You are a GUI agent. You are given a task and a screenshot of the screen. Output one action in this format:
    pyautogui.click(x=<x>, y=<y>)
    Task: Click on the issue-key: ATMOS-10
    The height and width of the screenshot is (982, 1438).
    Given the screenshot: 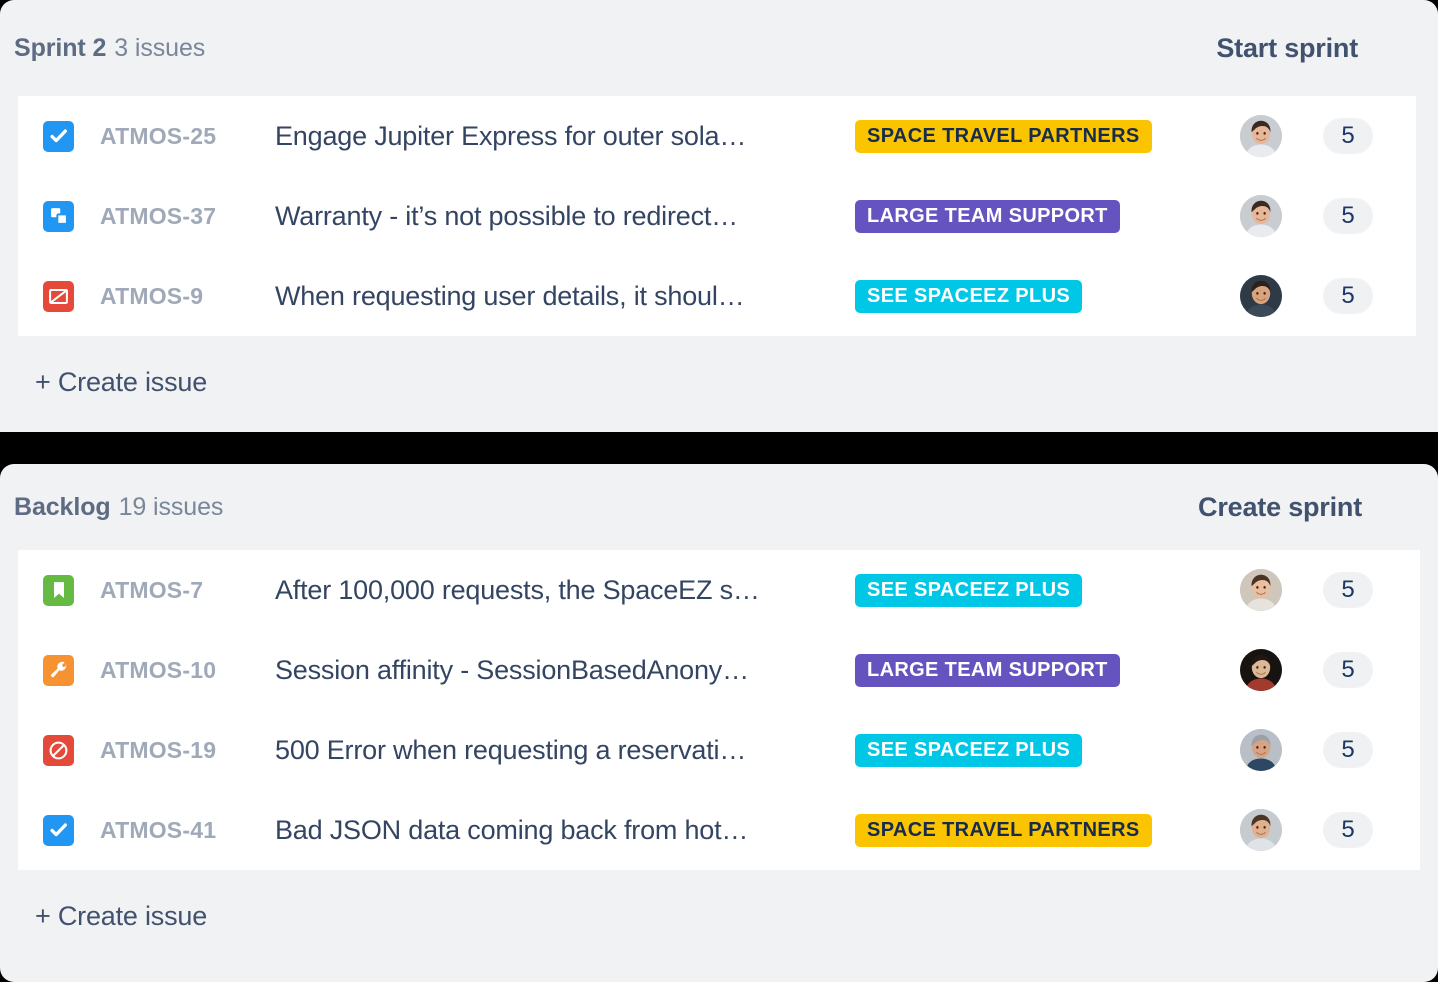 What is the action you would take?
    pyautogui.click(x=187, y=670)
    